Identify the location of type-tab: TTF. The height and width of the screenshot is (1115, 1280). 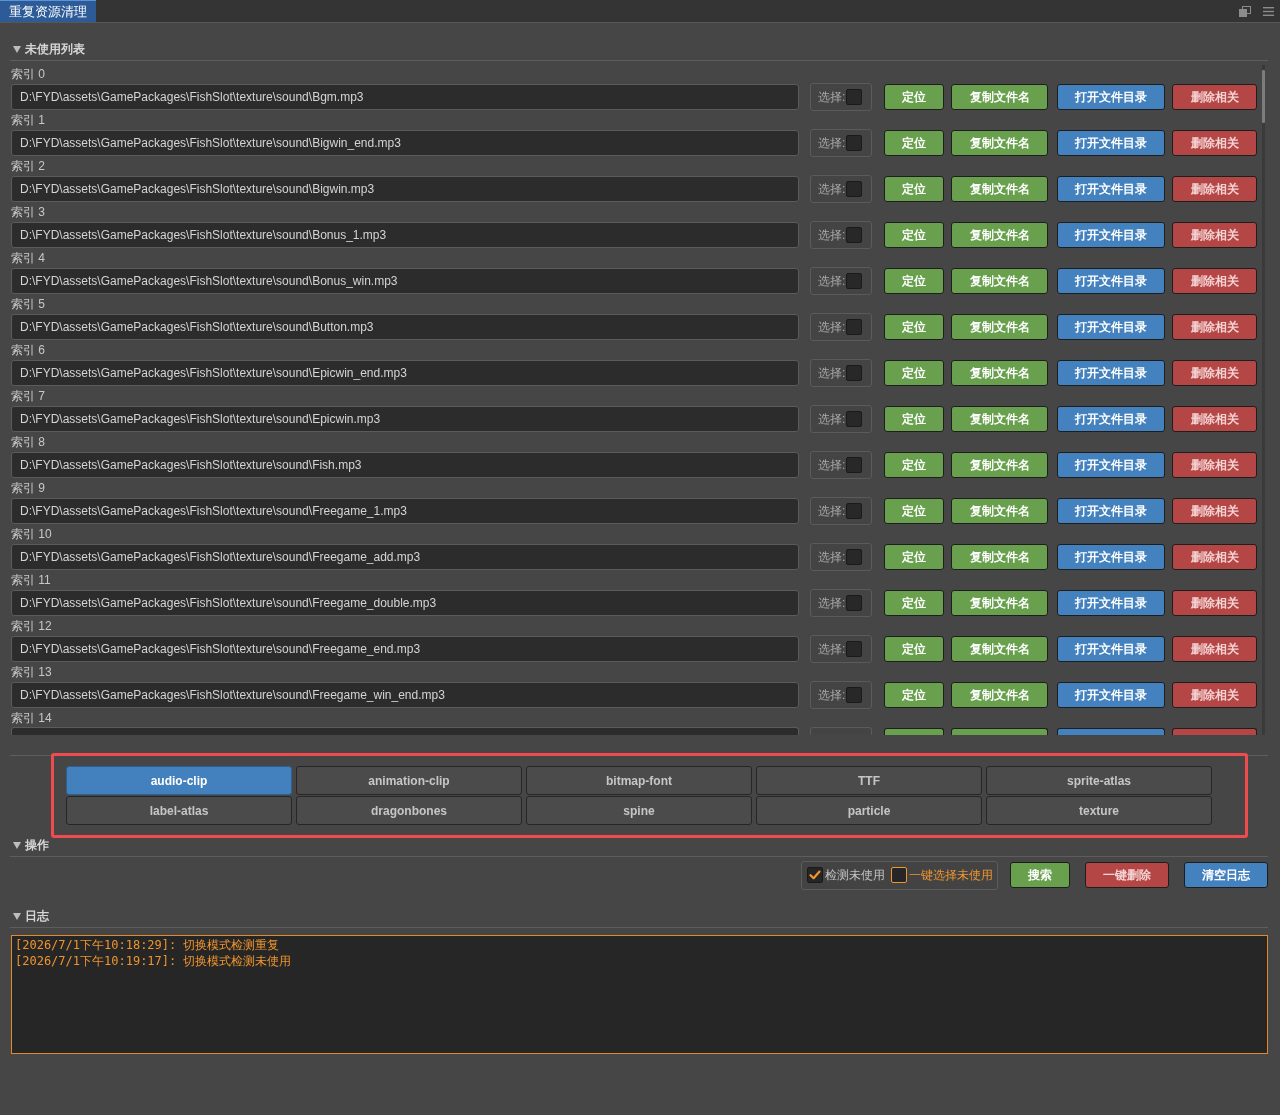
(869, 780).